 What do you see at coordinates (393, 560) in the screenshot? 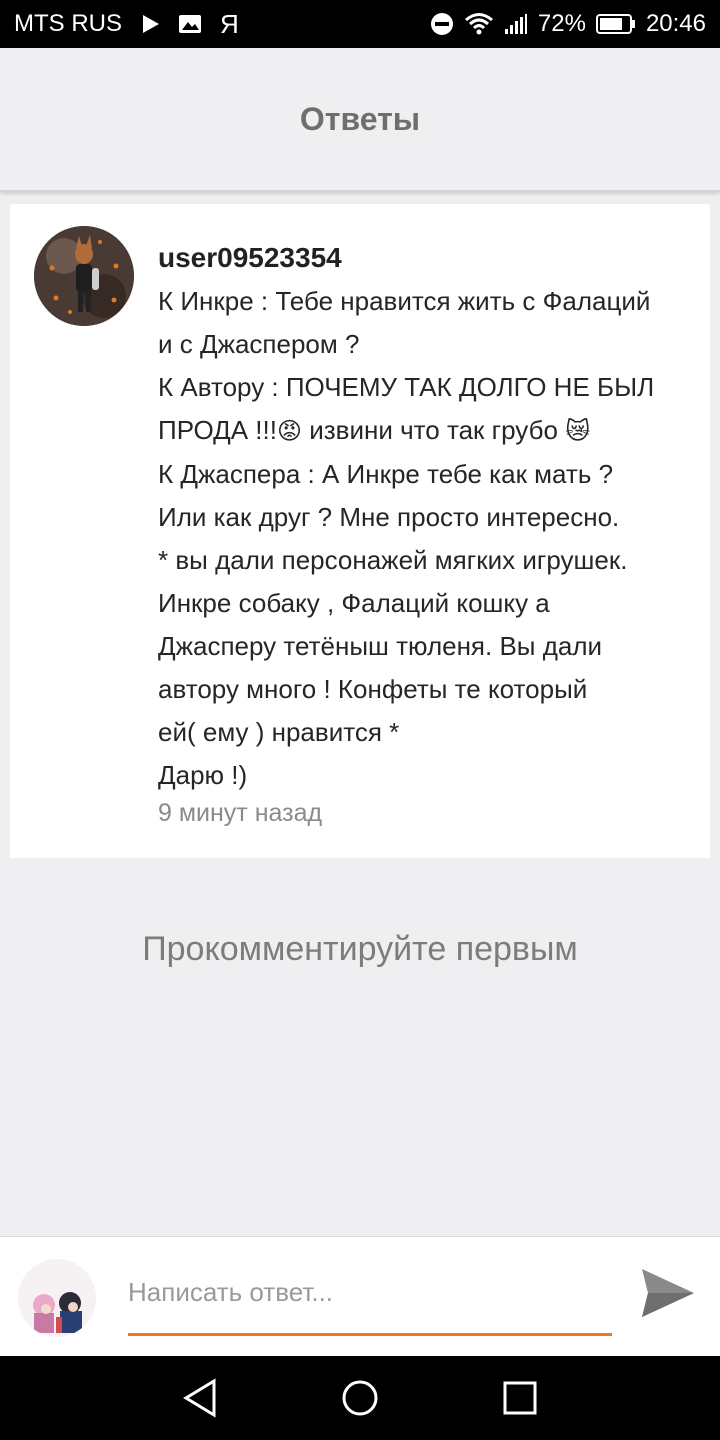
I see `comment-line: * вы дали персонажей мягких игрушек.` at bounding box center [393, 560].